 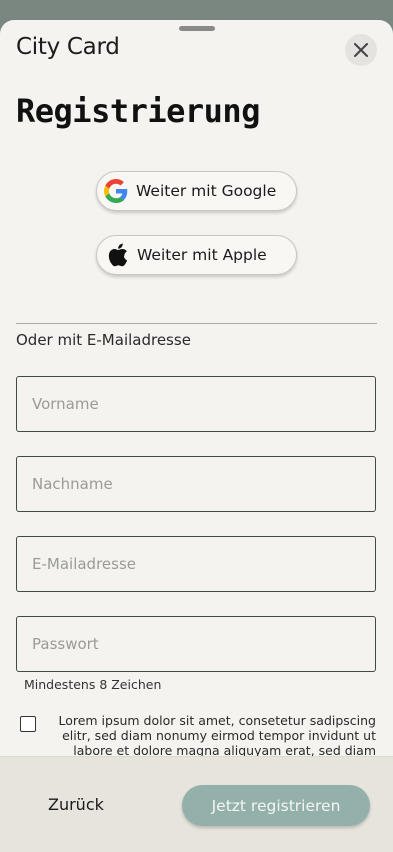 What do you see at coordinates (93, 684) in the screenshot?
I see `password-hint: Mindestens 8 Zeichen` at bounding box center [93, 684].